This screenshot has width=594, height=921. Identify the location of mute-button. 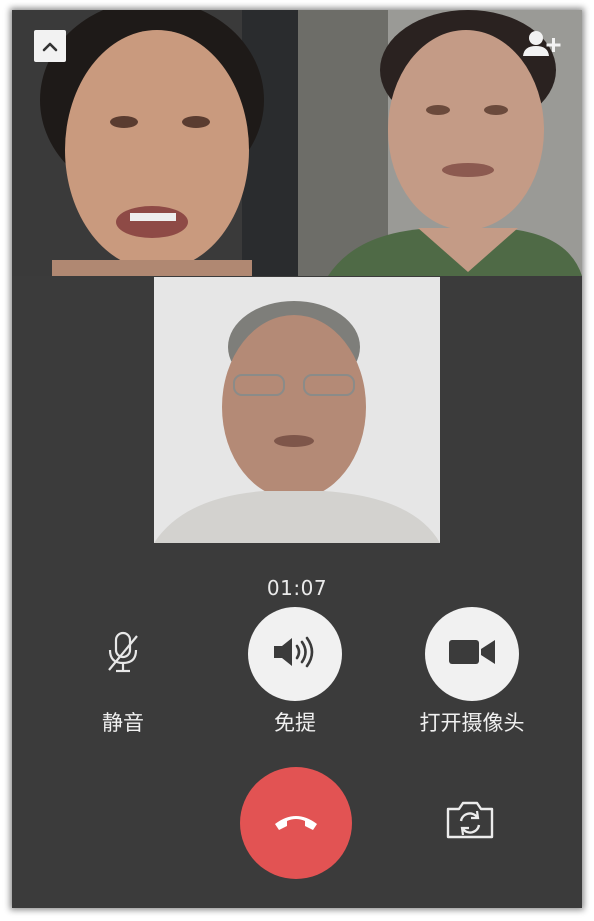
(123, 654).